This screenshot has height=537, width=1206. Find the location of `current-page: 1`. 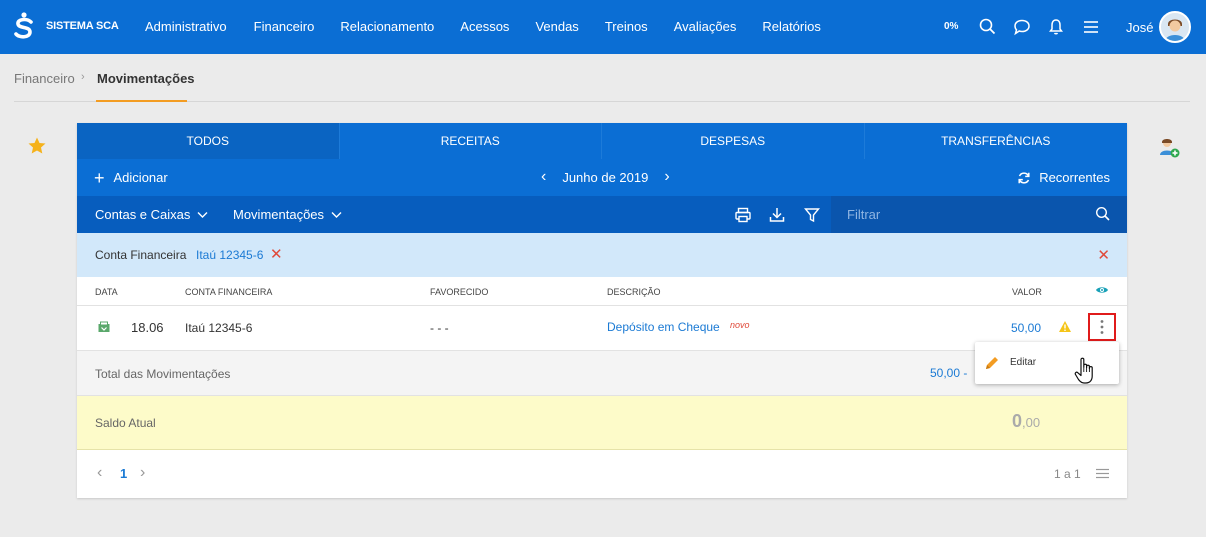

current-page: 1 is located at coordinates (123, 473).